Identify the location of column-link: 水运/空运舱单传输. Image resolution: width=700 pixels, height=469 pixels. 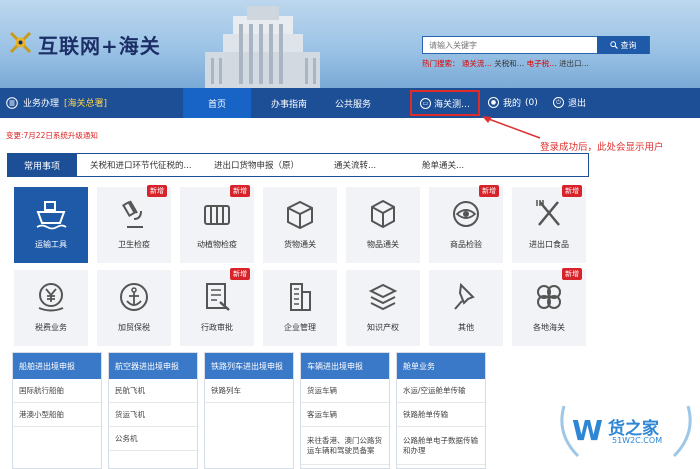
(441, 391).